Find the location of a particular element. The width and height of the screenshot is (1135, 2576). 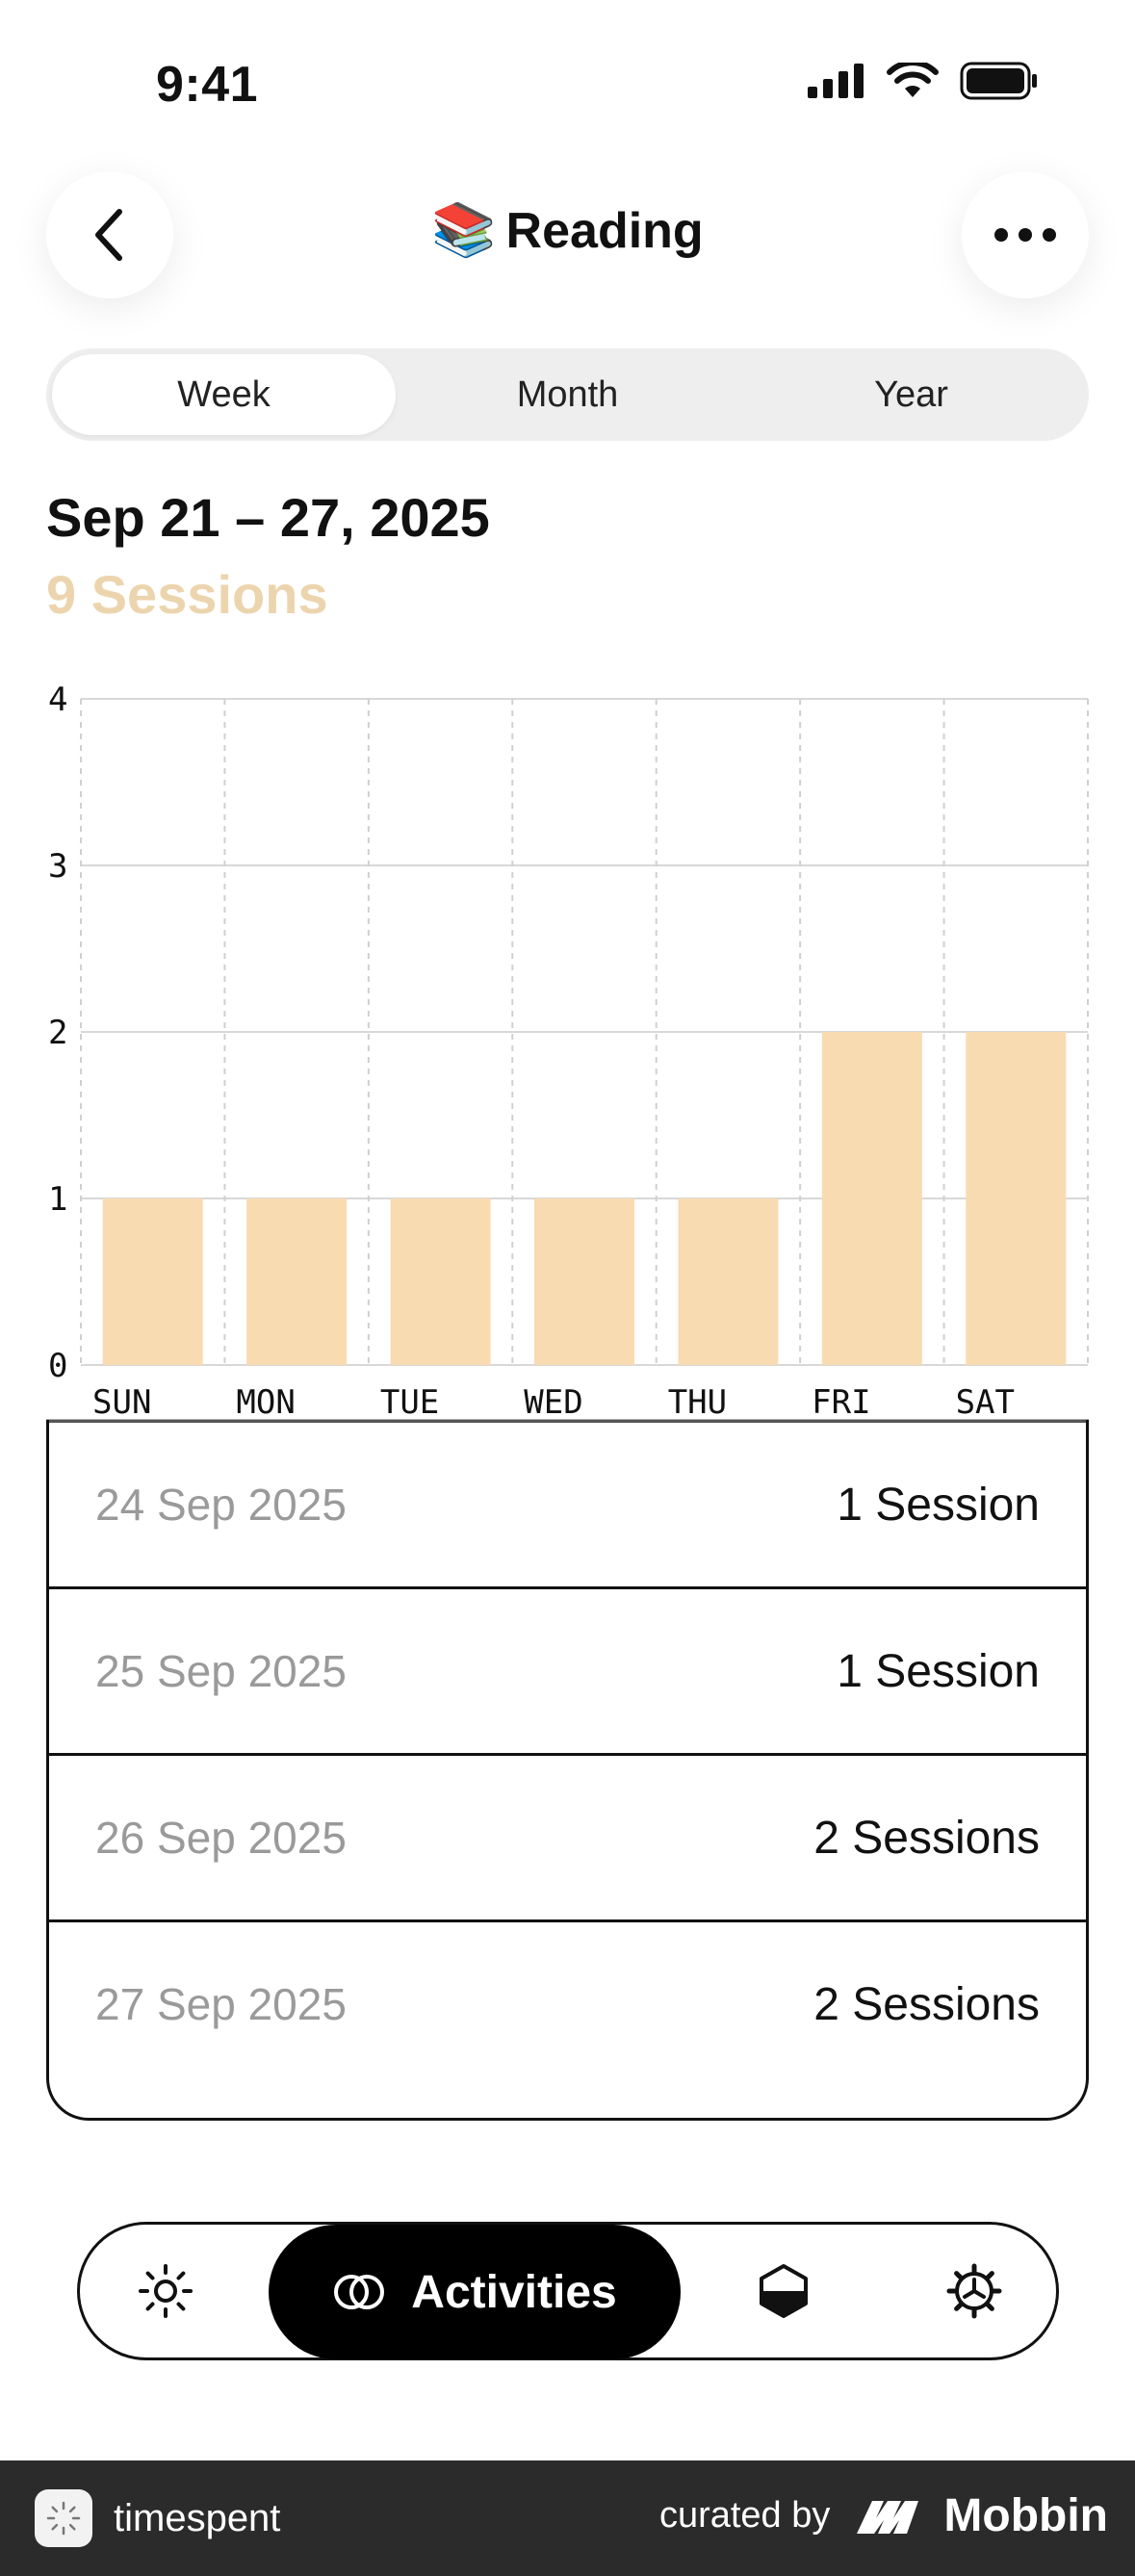

y-tick-label: 2 is located at coordinates (57, 1033).